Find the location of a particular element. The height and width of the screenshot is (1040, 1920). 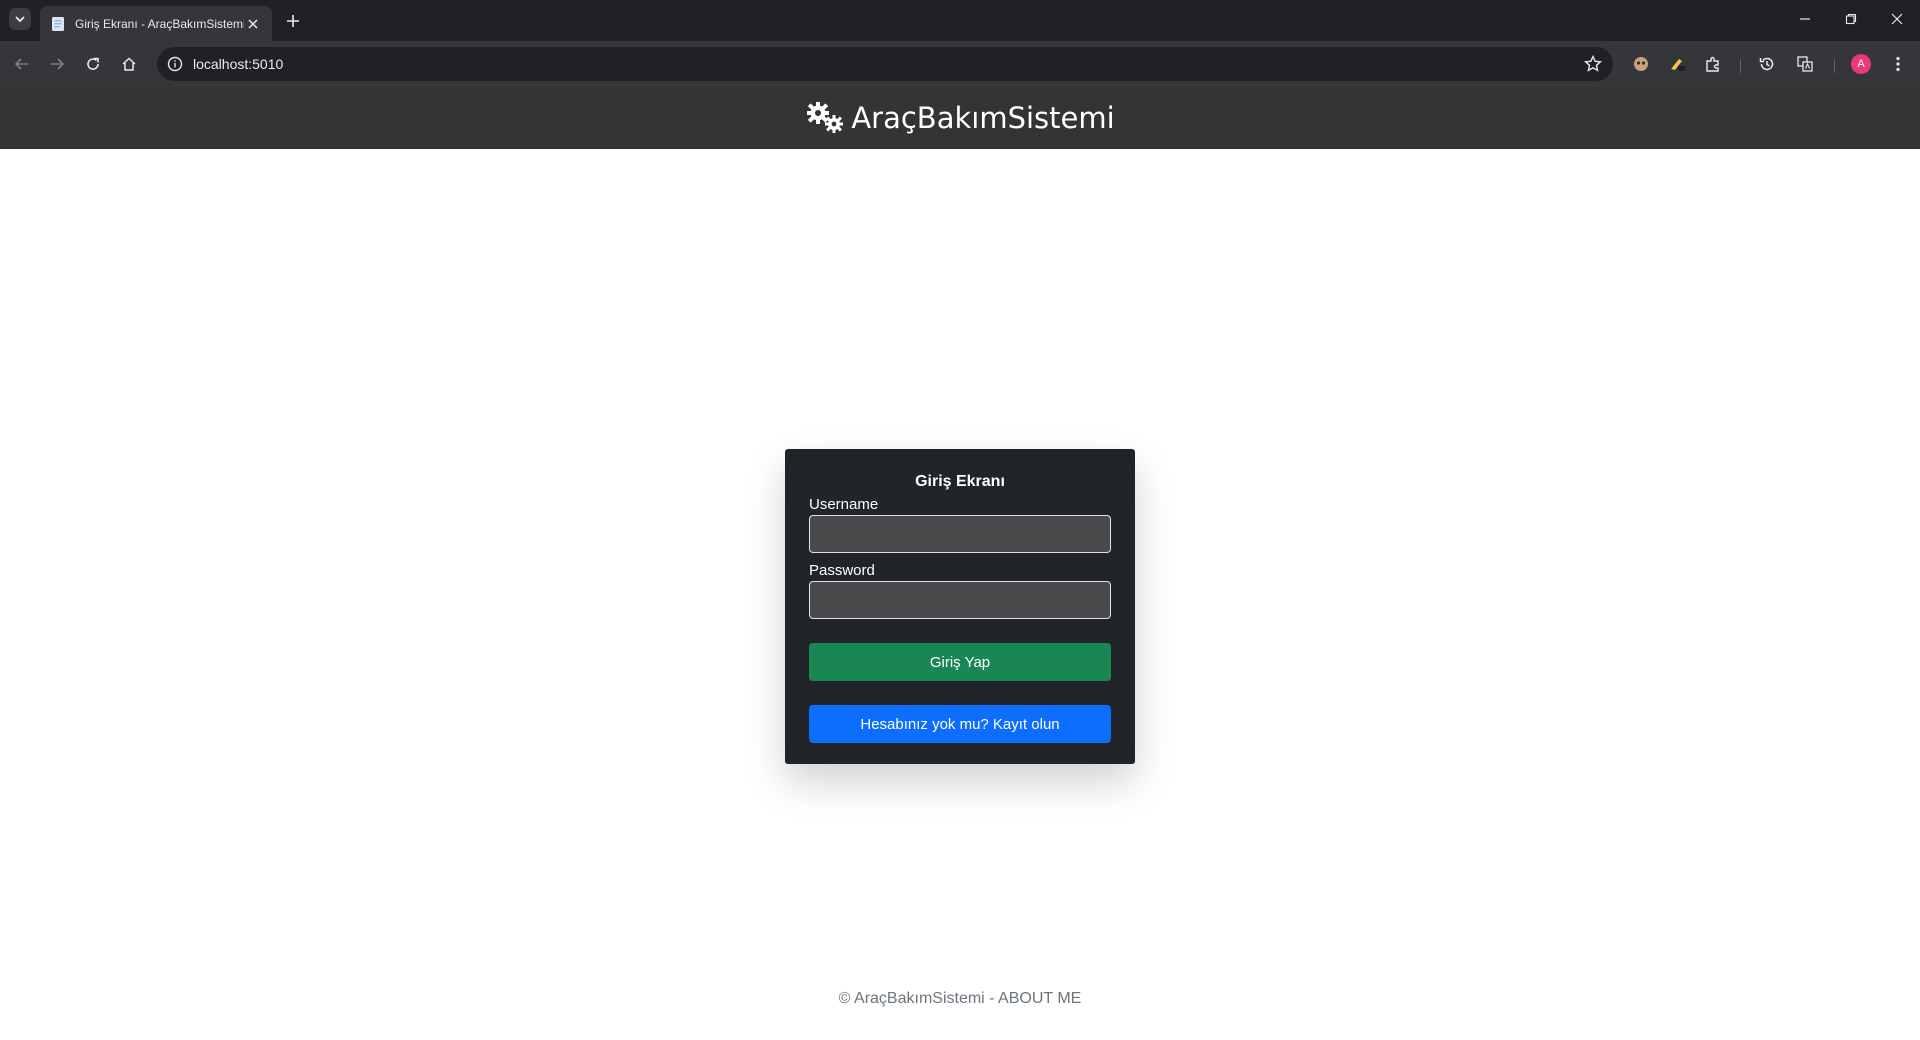

brand-name: AraçBakımSistemi is located at coordinates (983, 118).